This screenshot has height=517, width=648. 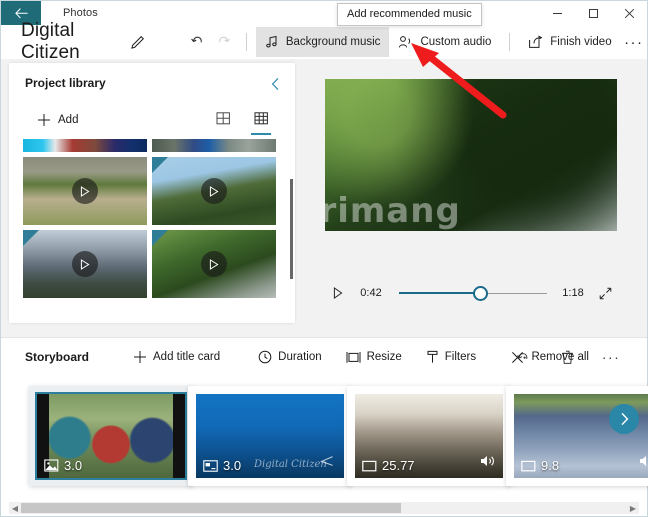 I want to click on add-media-label: Add, so click(x=68, y=120).